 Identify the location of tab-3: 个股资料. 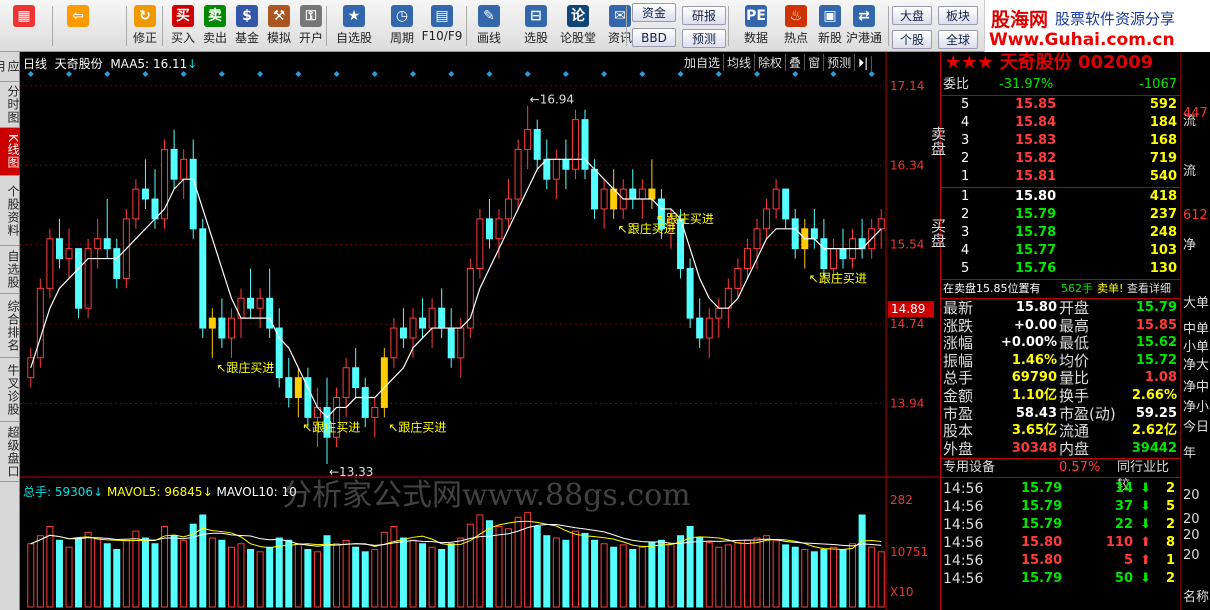
(10, 211).